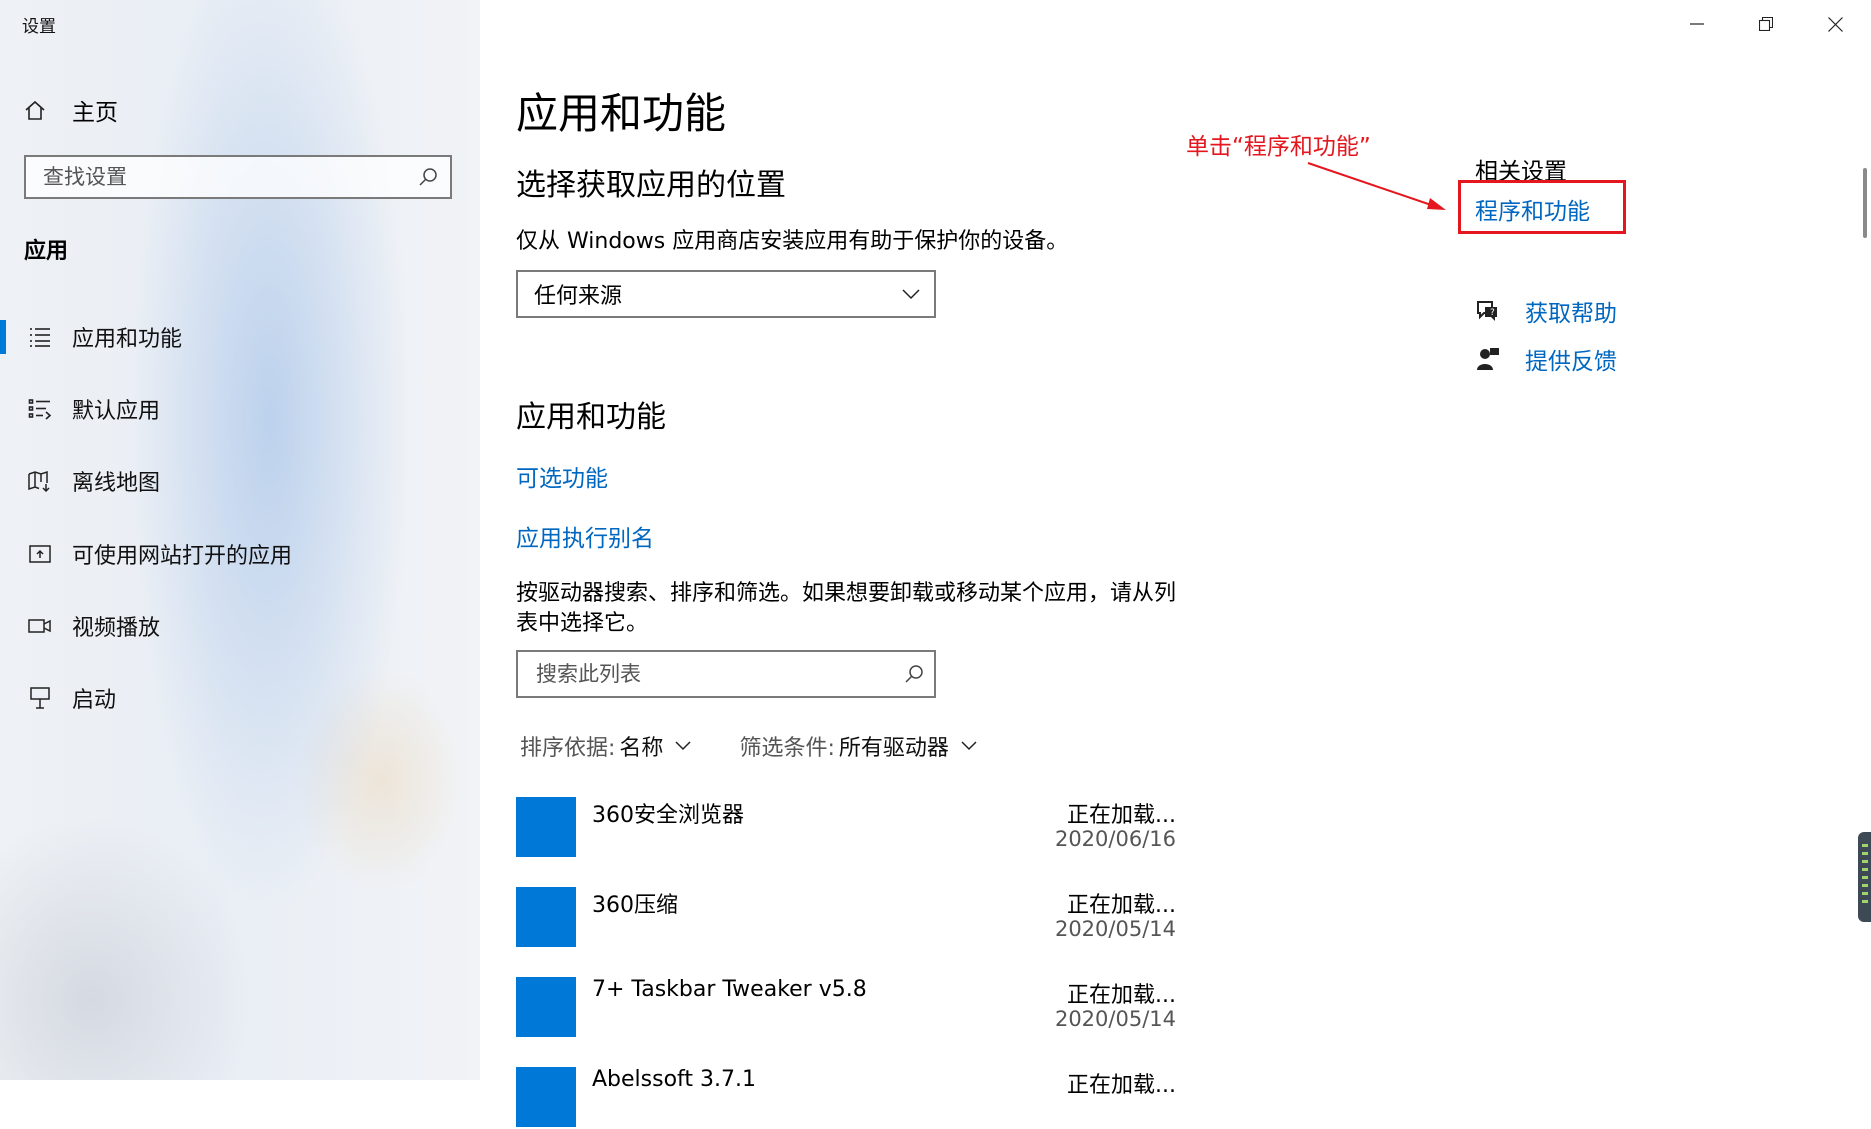 Image resolution: width=1871 pixels, height=1129 pixels. What do you see at coordinates (1278, 147) in the screenshot?
I see `annotation-text: 单击“程序和功能”` at bounding box center [1278, 147].